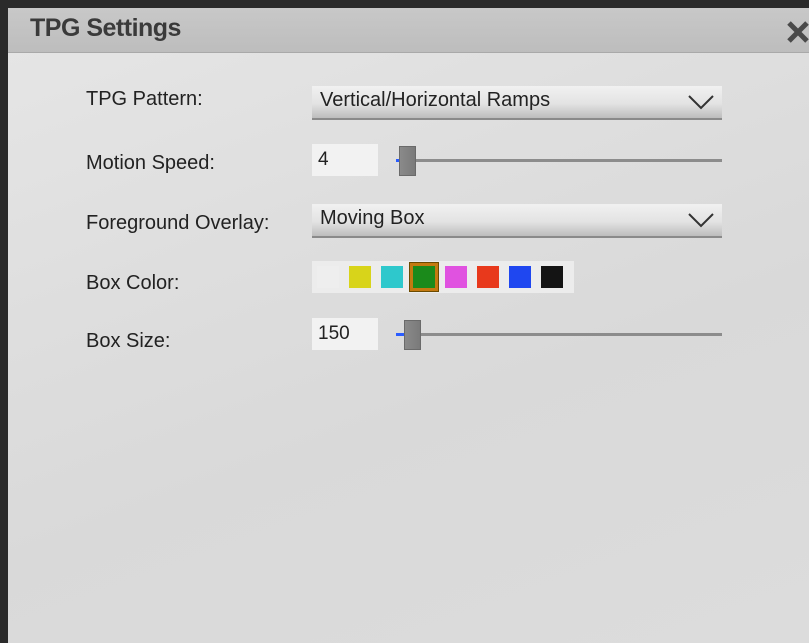 The image size is (809, 643). Describe the element at coordinates (133, 283) in the screenshot. I see `box-color-label: Box Color:` at that location.